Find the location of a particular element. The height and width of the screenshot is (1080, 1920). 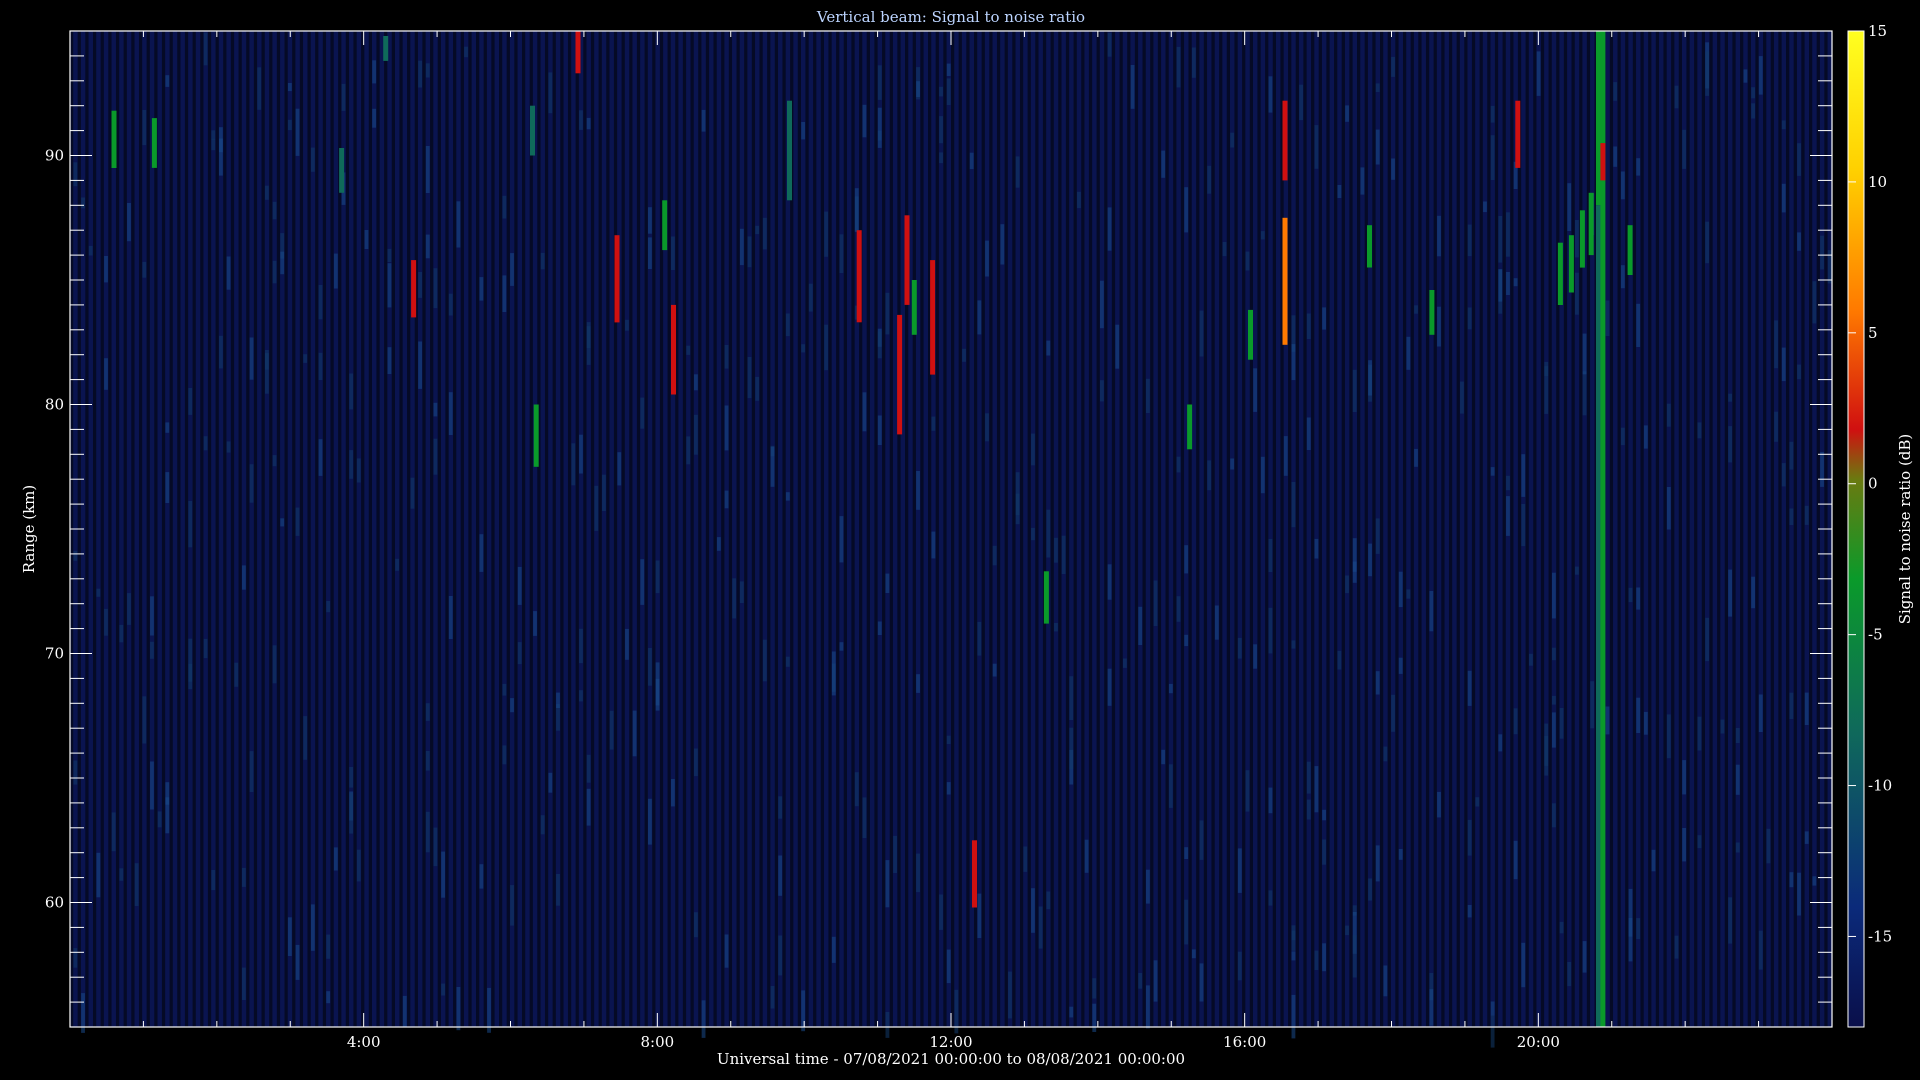

y-tick-label: 60 is located at coordinates (54, 903).